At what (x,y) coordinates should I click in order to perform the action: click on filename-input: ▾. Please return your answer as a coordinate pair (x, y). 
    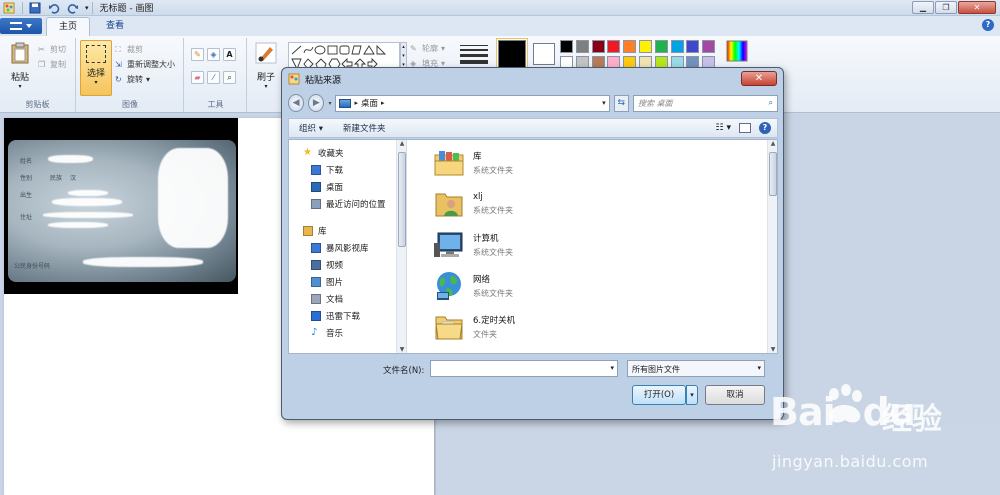
    Looking at the image, I should click on (524, 368).